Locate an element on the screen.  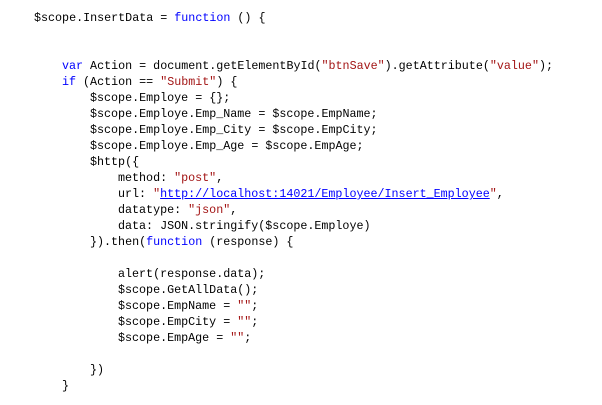
code-token: Action = document.getElementById( is located at coordinates (202, 66).